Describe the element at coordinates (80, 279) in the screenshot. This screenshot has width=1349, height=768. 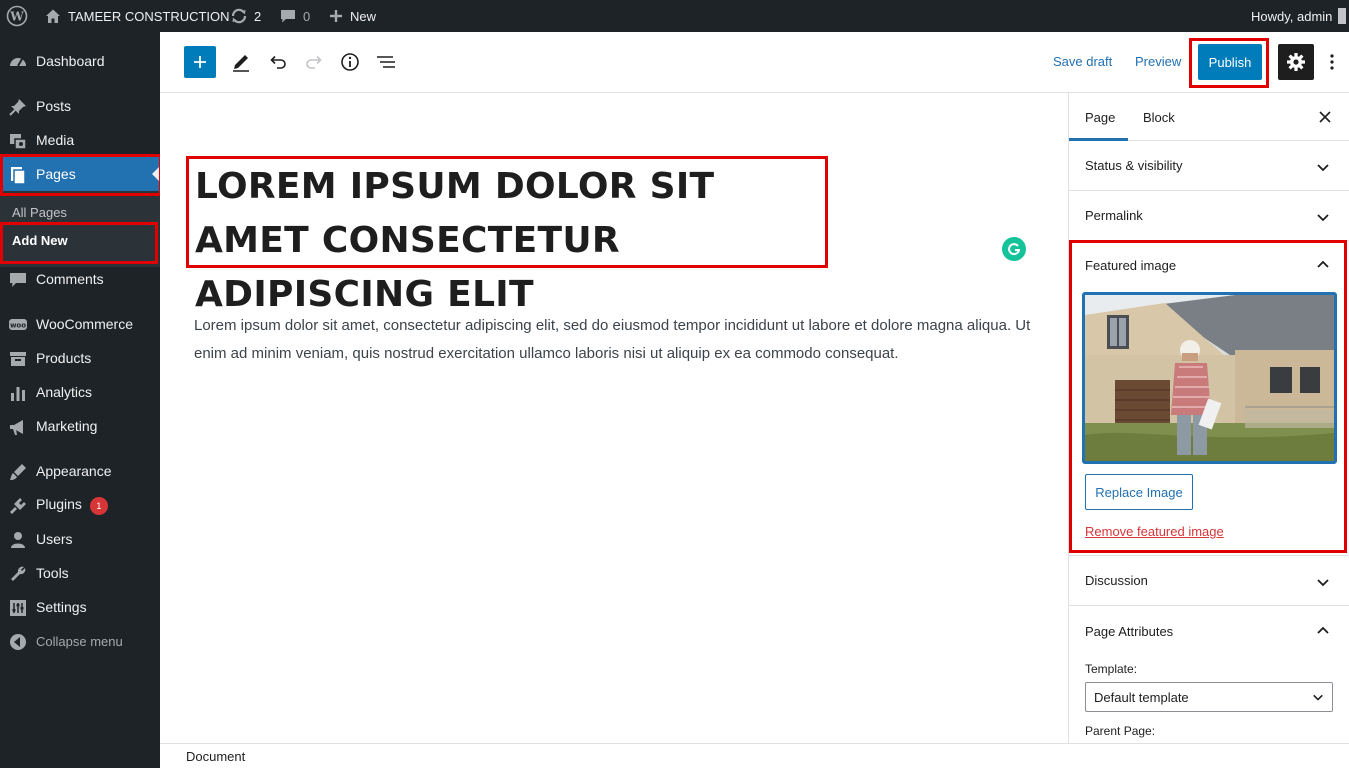
I see `sidebar-item-comments: Comments` at that location.